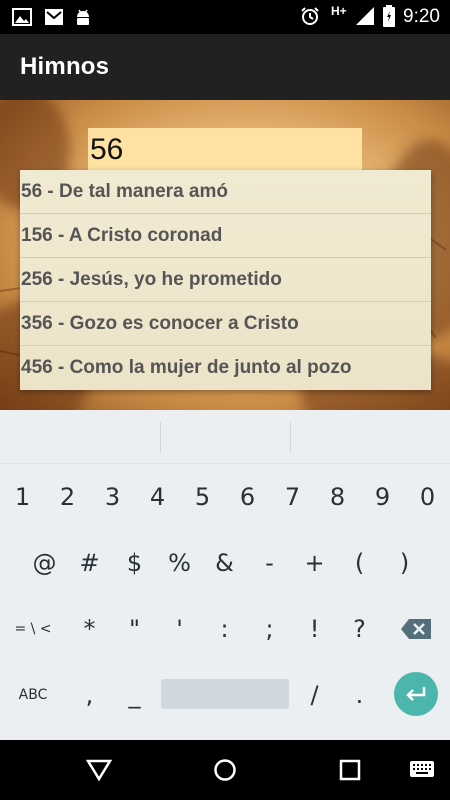  I want to click on key-4: 4, so click(157, 497).